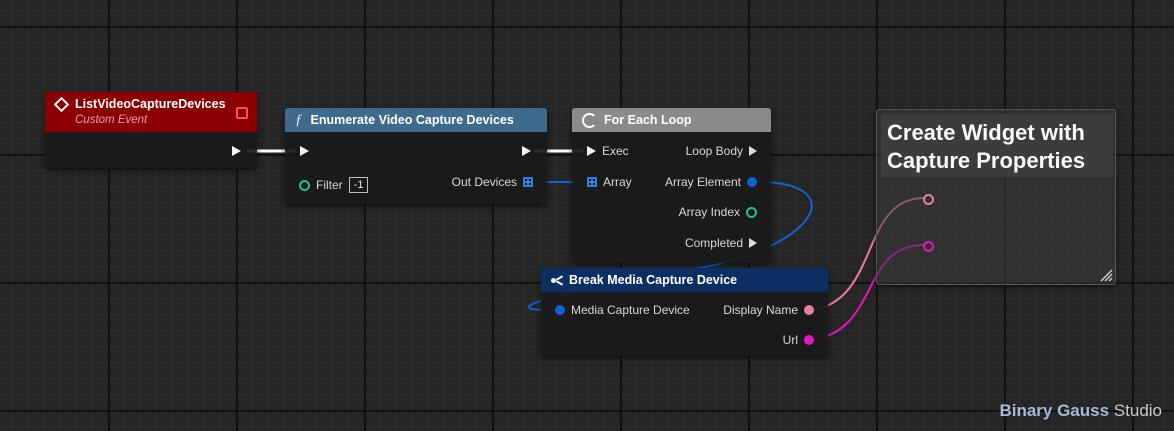 This screenshot has height=431, width=1174. What do you see at coordinates (242, 113) in the screenshot?
I see `delegate-pin-icon` at bounding box center [242, 113].